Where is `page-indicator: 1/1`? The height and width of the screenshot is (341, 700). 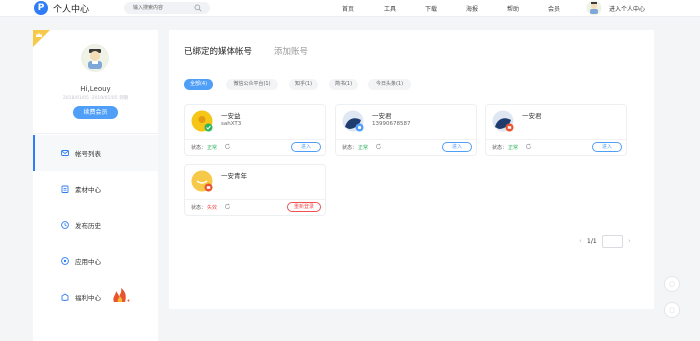
page-indicator: 1/1 is located at coordinates (592, 241).